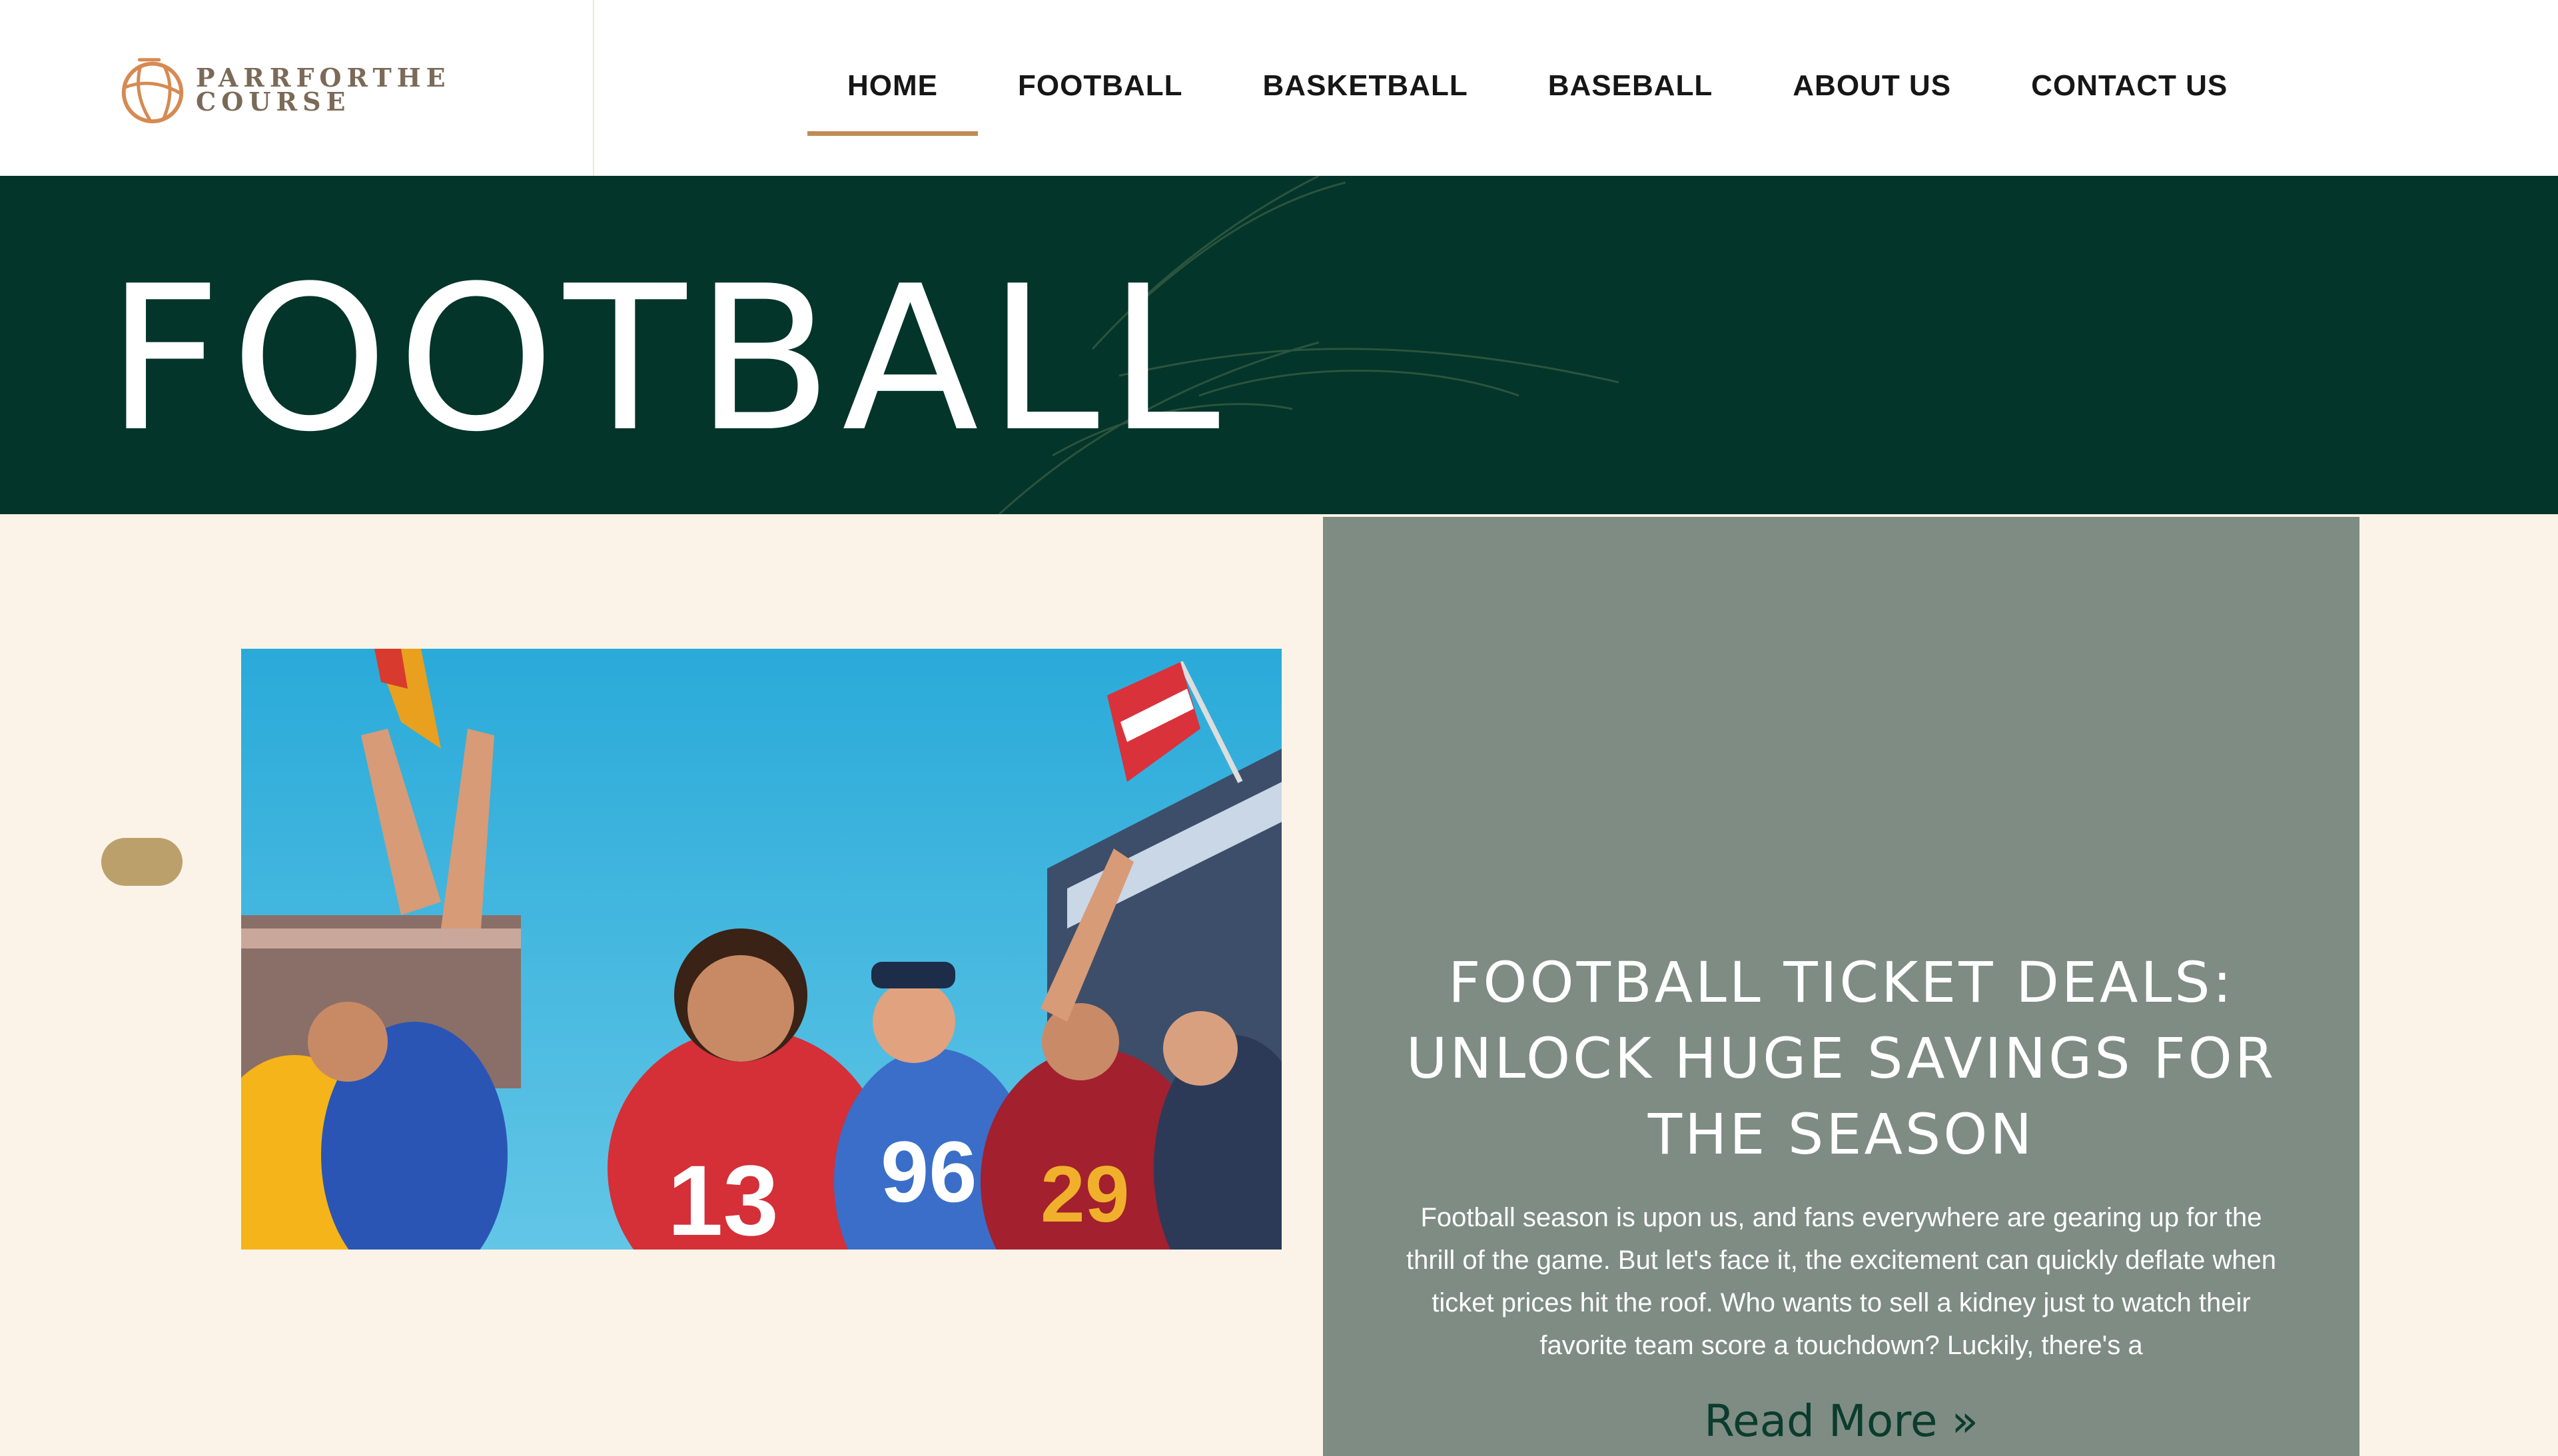  I want to click on svg-text: 29, so click(1085, 1194).